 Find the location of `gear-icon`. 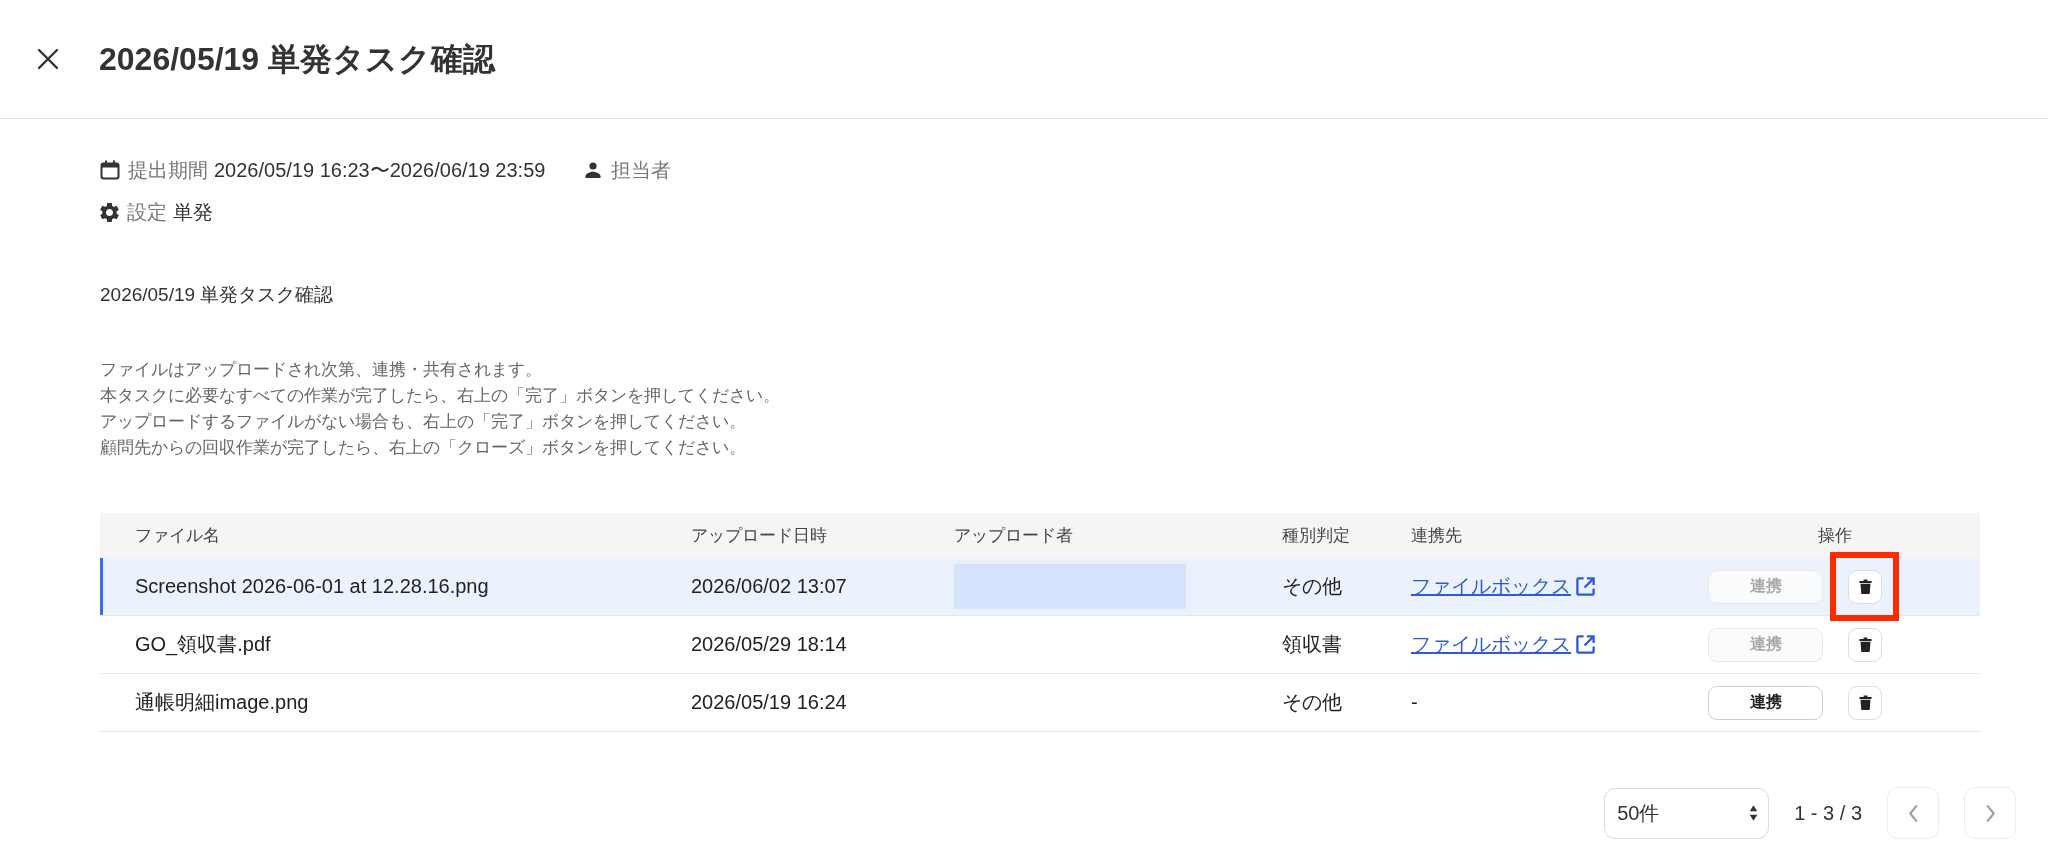

gear-icon is located at coordinates (109, 212).